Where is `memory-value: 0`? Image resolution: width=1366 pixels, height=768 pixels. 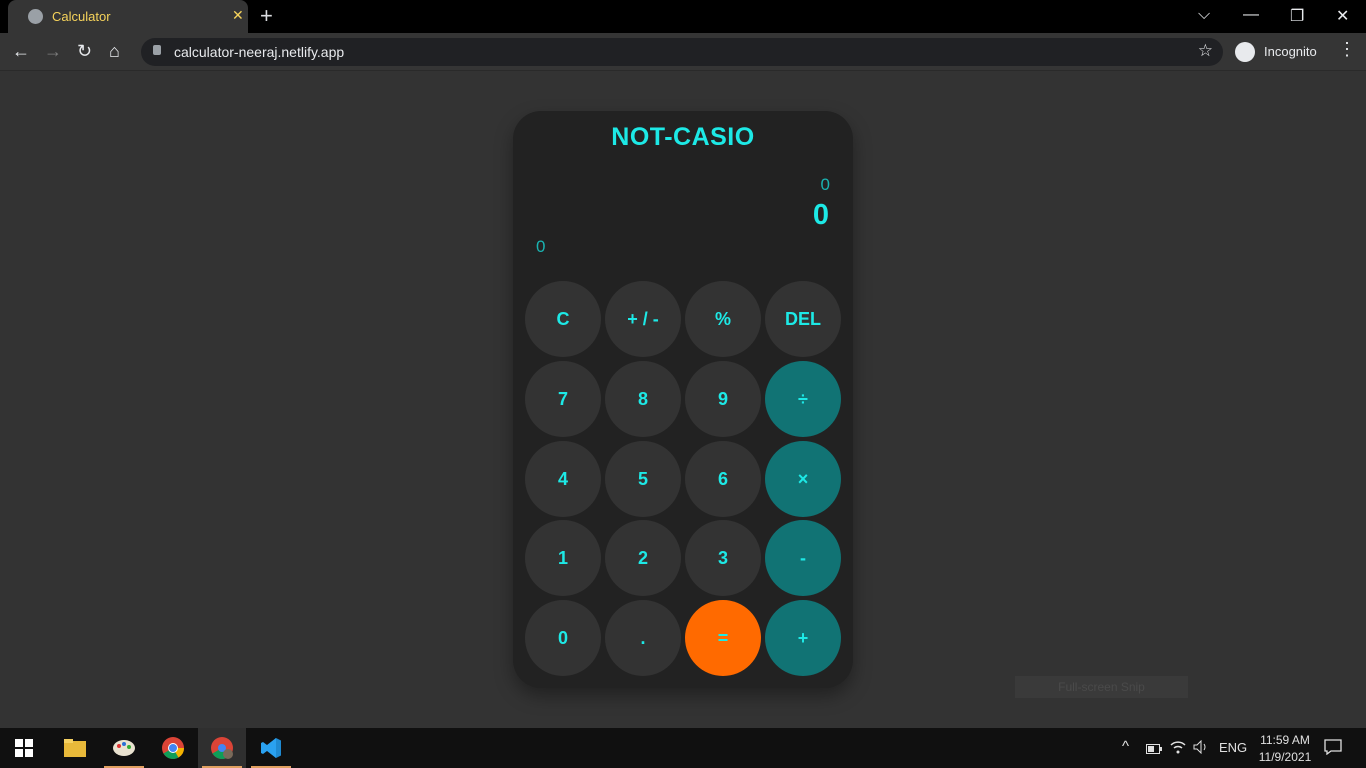
memory-value: 0 is located at coordinates (541, 246).